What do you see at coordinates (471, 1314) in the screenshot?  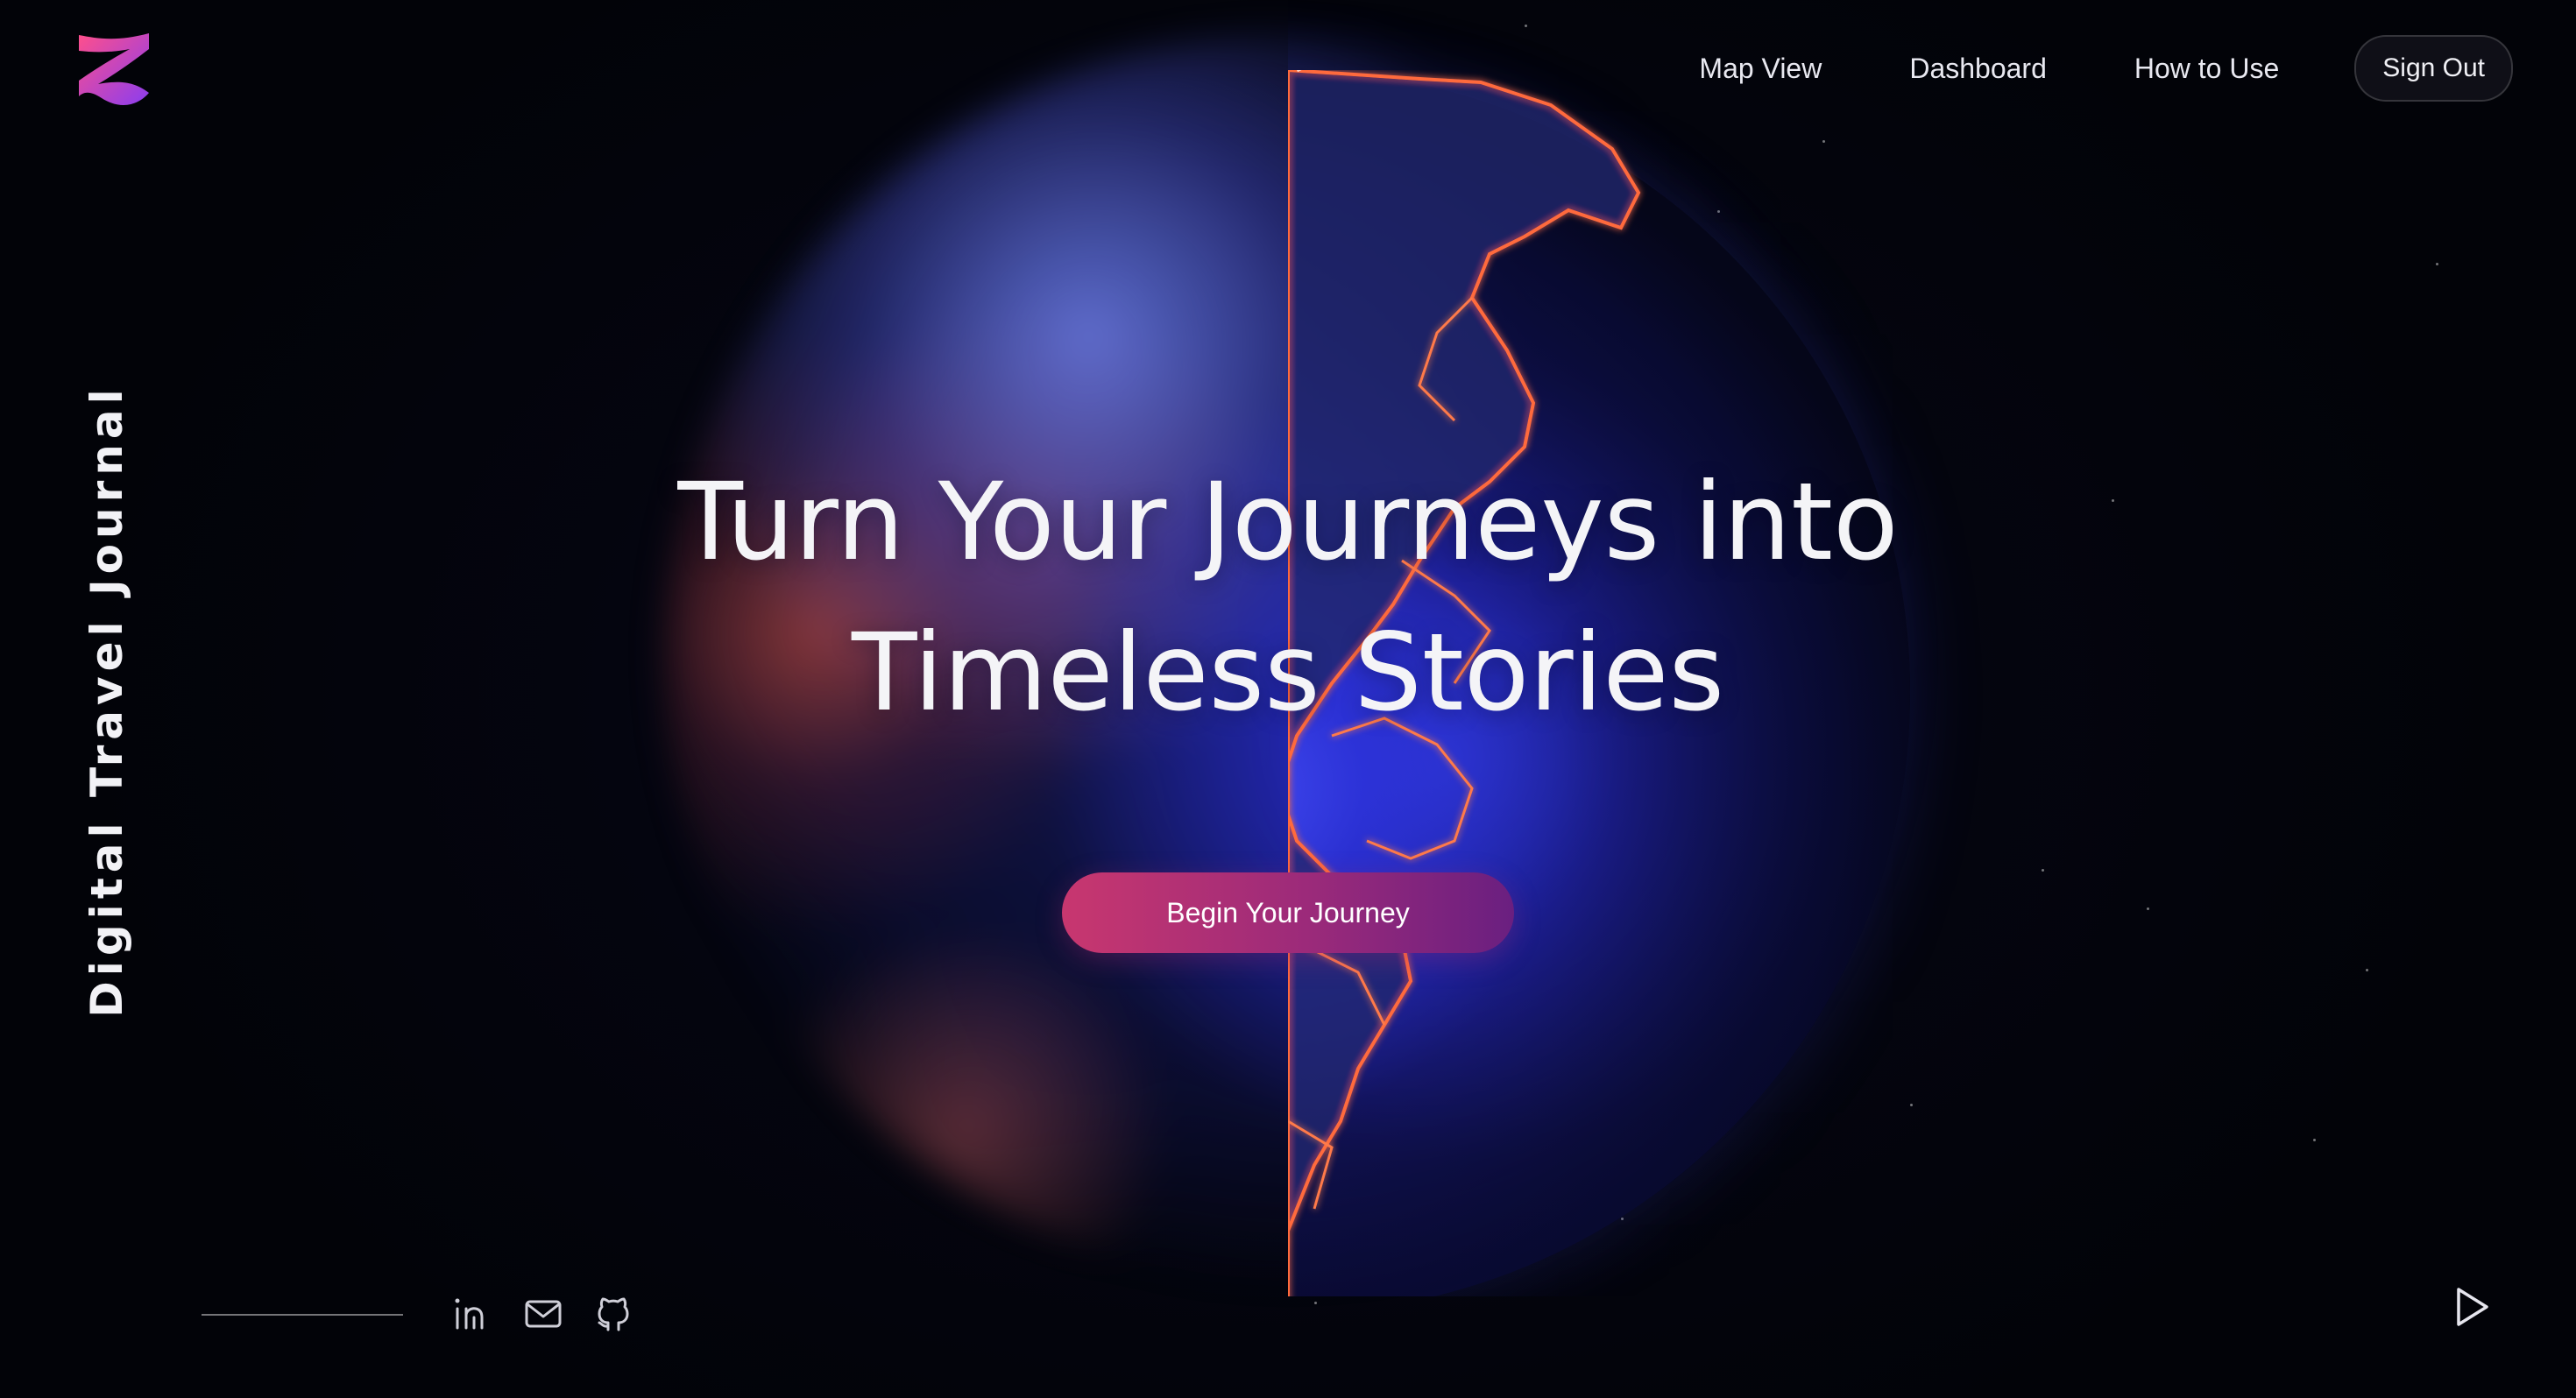 I see `linkedin-icon` at bounding box center [471, 1314].